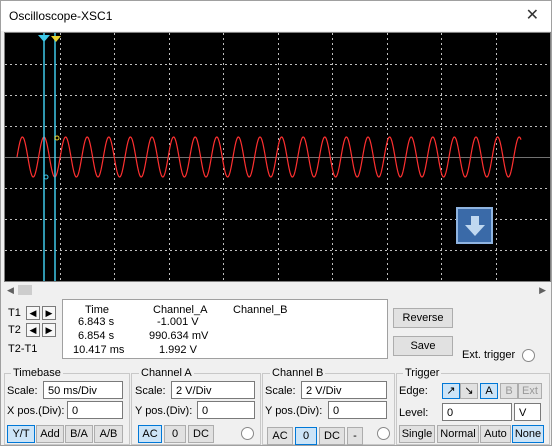  What do you see at coordinates (49, 313) in the screenshot?
I see `t1-right-arrow-icon: ▶` at bounding box center [49, 313].